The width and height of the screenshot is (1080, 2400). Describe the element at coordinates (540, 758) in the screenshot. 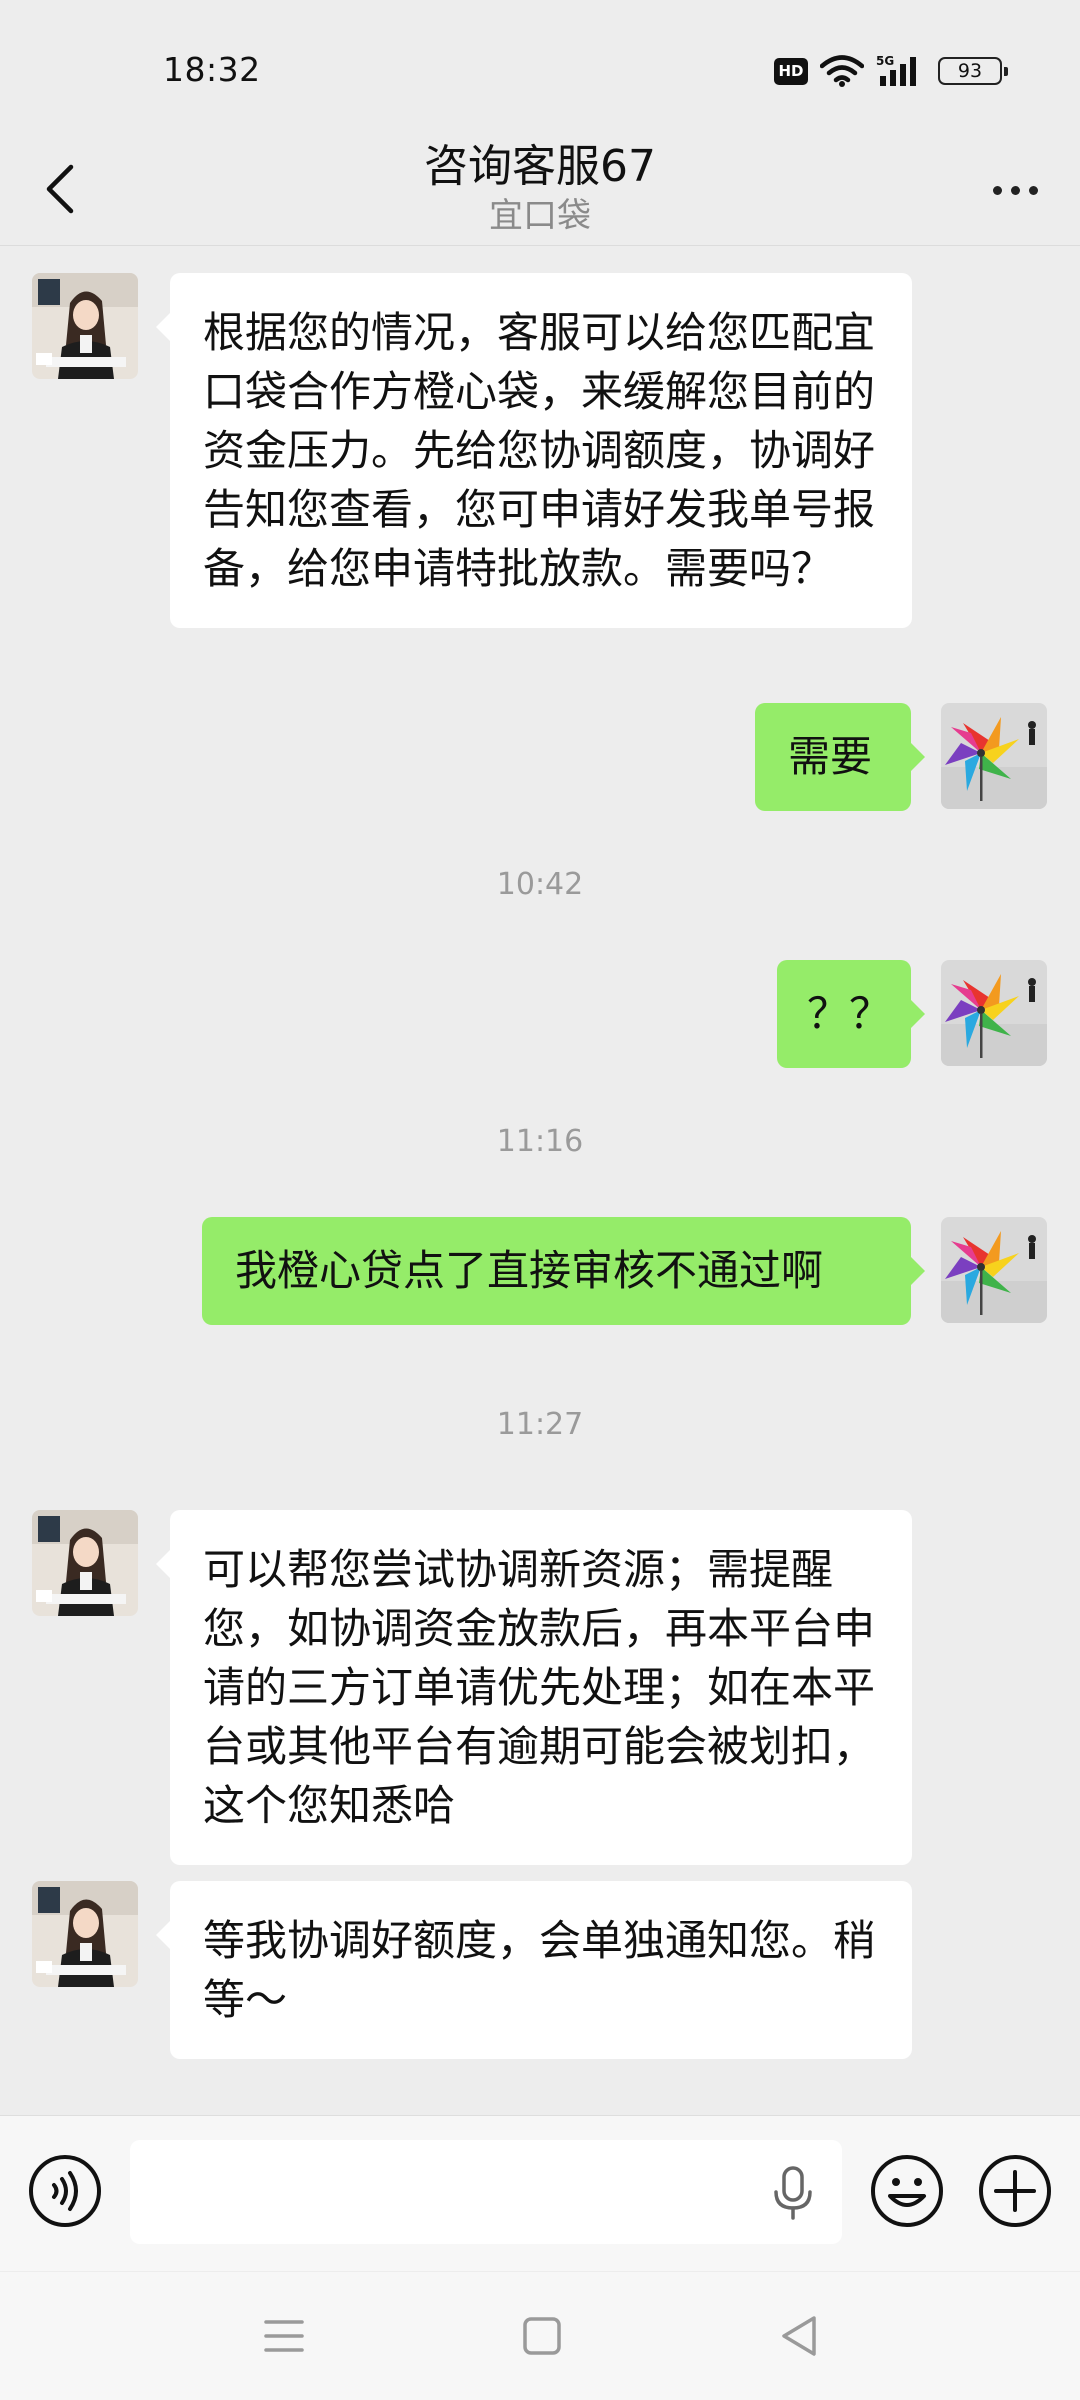

I see `message-row: 需要` at that location.